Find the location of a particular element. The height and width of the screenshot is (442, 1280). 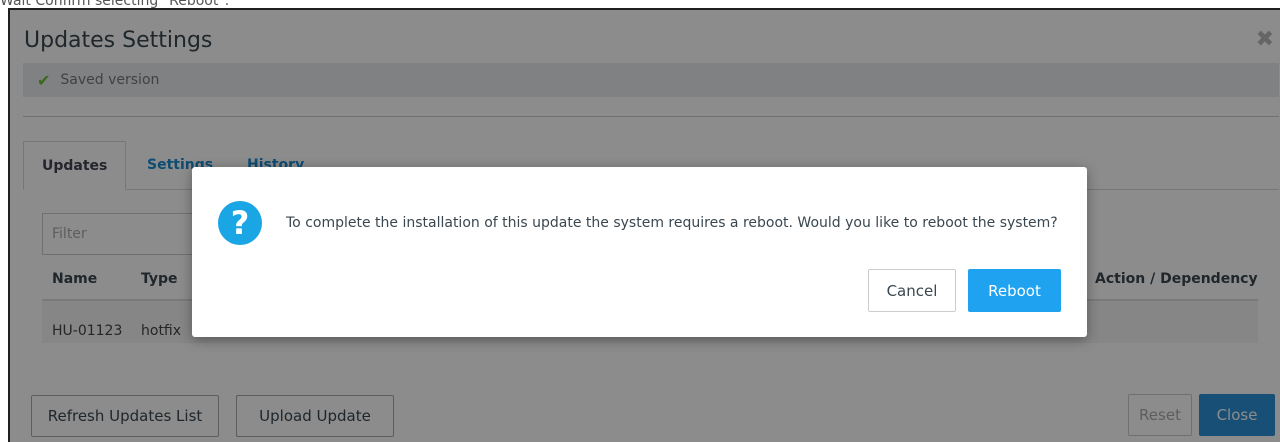

question-icon: ? is located at coordinates (240, 223).